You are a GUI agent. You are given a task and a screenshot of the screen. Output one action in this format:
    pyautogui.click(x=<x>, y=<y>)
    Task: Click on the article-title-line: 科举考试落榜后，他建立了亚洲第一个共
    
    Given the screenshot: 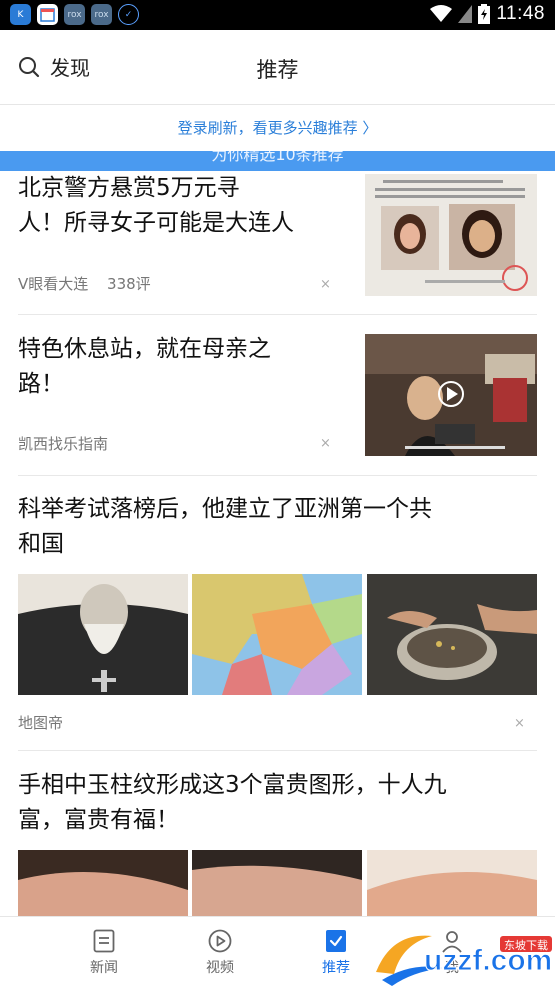 What is the action you would take?
    pyautogui.click(x=225, y=509)
    